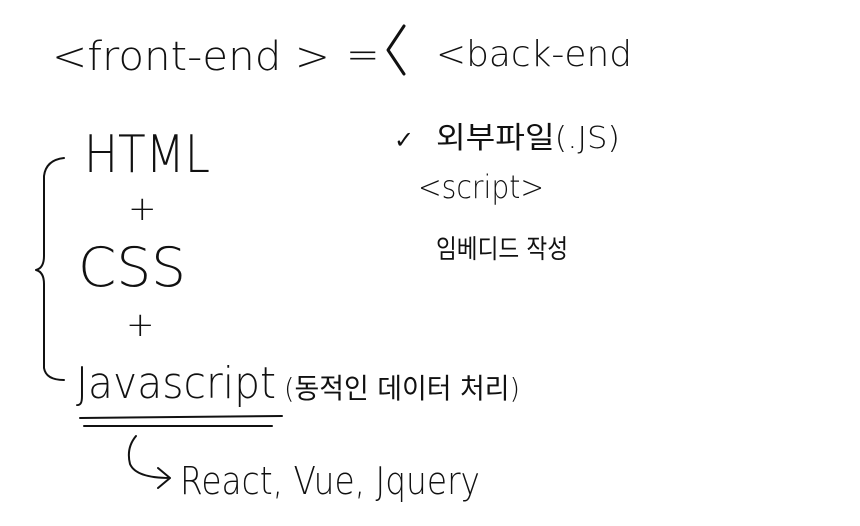 The width and height of the screenshot is (860, 526). Describe the element at coordinates (176, 383) in the screenshot. I see `javascript-label: Javascript` at that location.